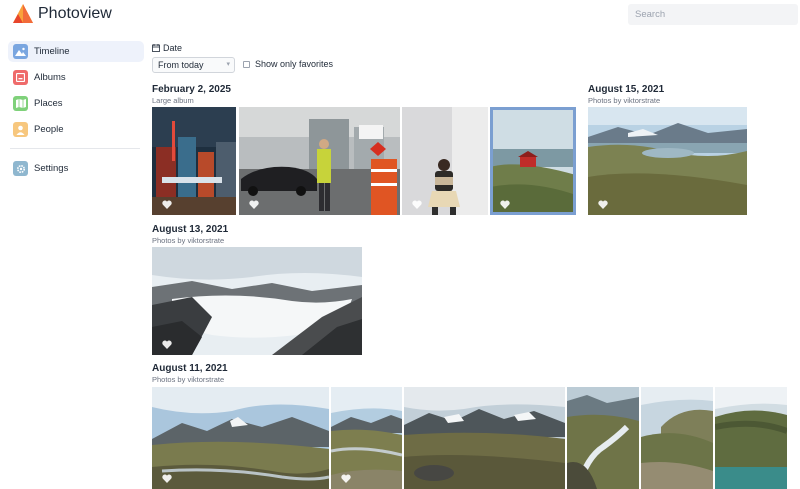 The height and width of the screenshot is (489, 800). I want to click on favorites-checkbox: Show only favorites, so click(288, 64).